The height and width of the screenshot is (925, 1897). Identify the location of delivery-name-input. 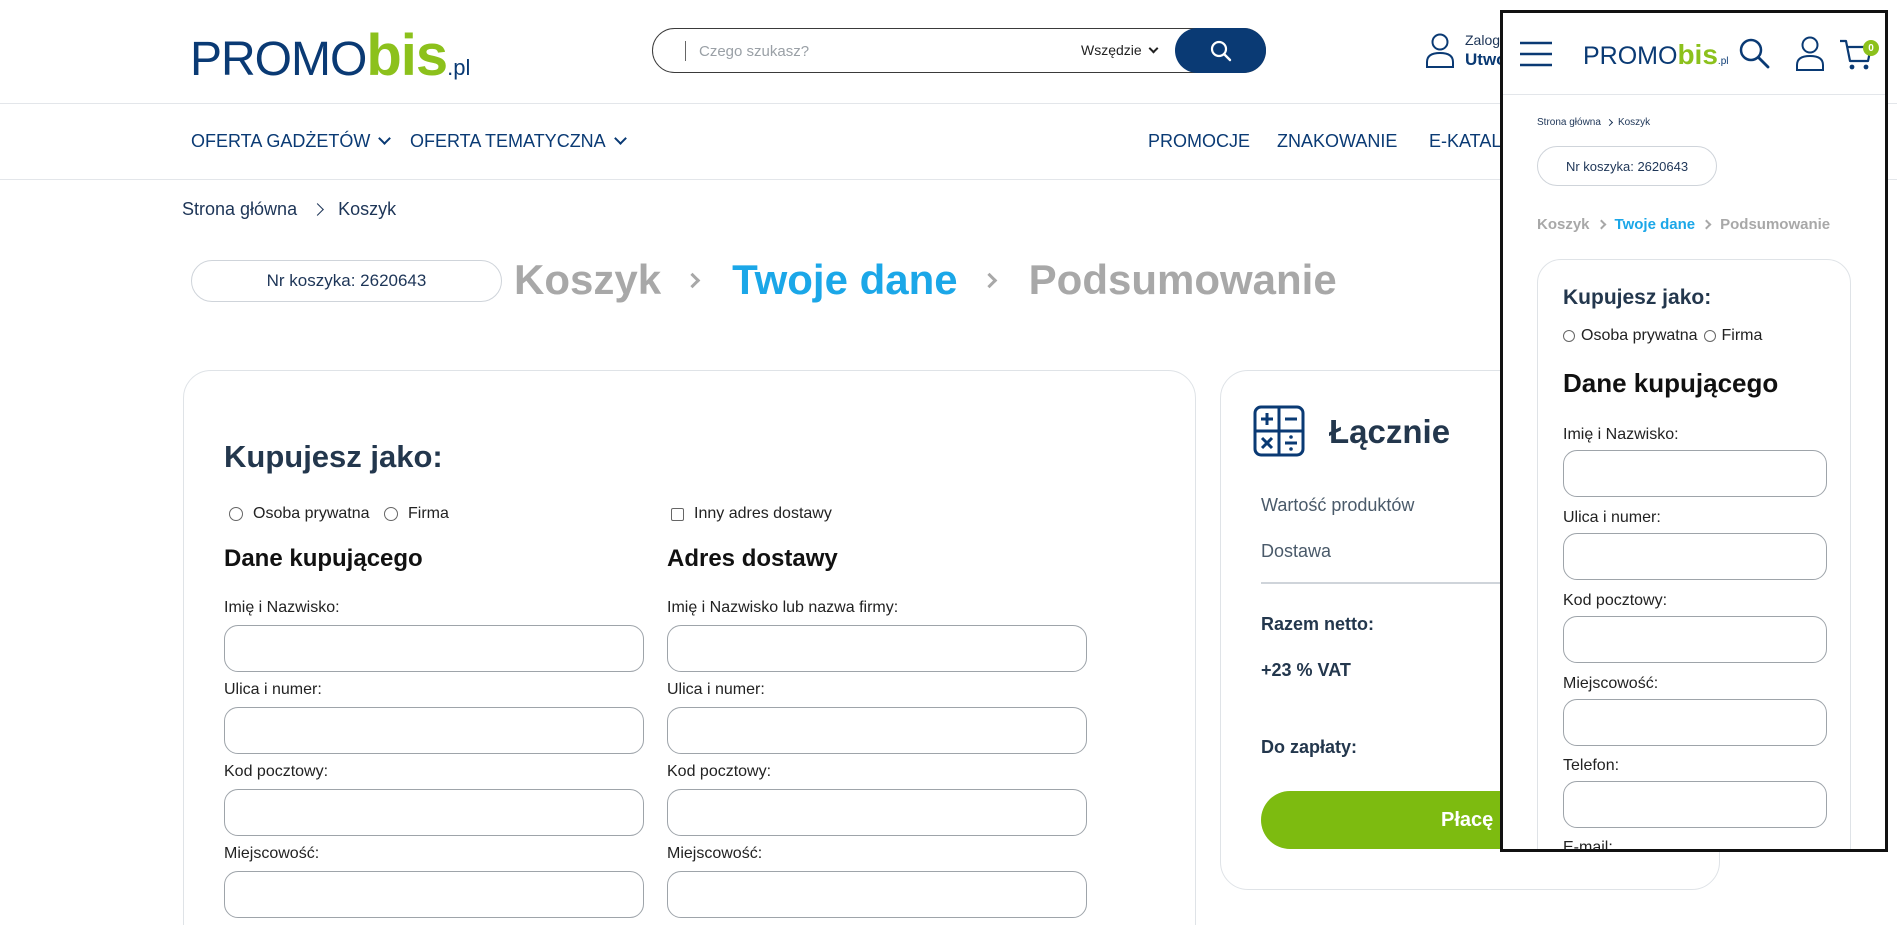
(877, 648).